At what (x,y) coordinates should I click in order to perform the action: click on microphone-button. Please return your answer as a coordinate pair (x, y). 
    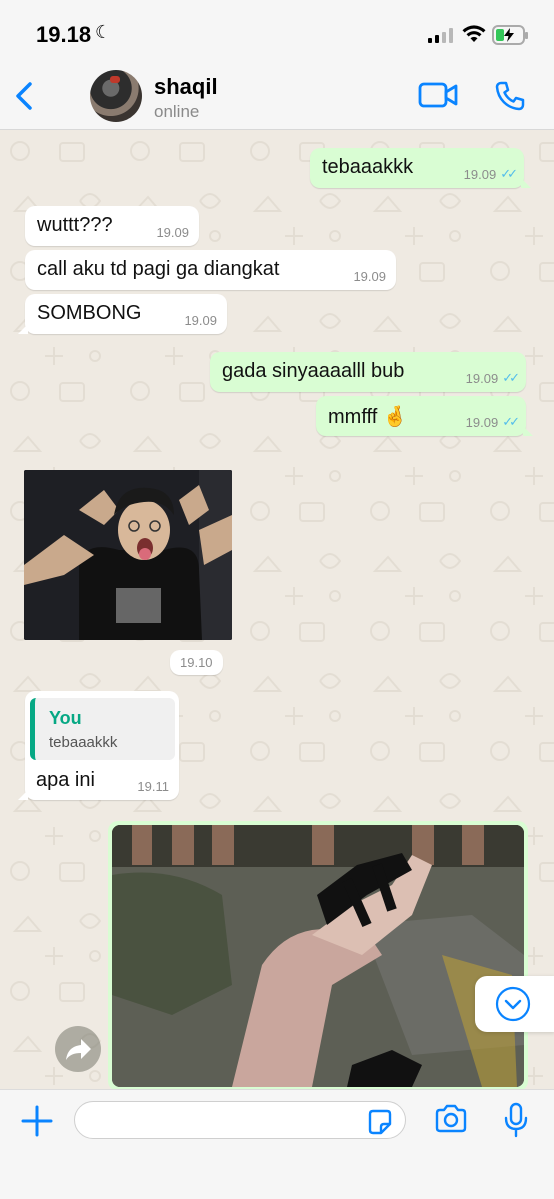
    Looking at the image, I should click on (516, 1122).